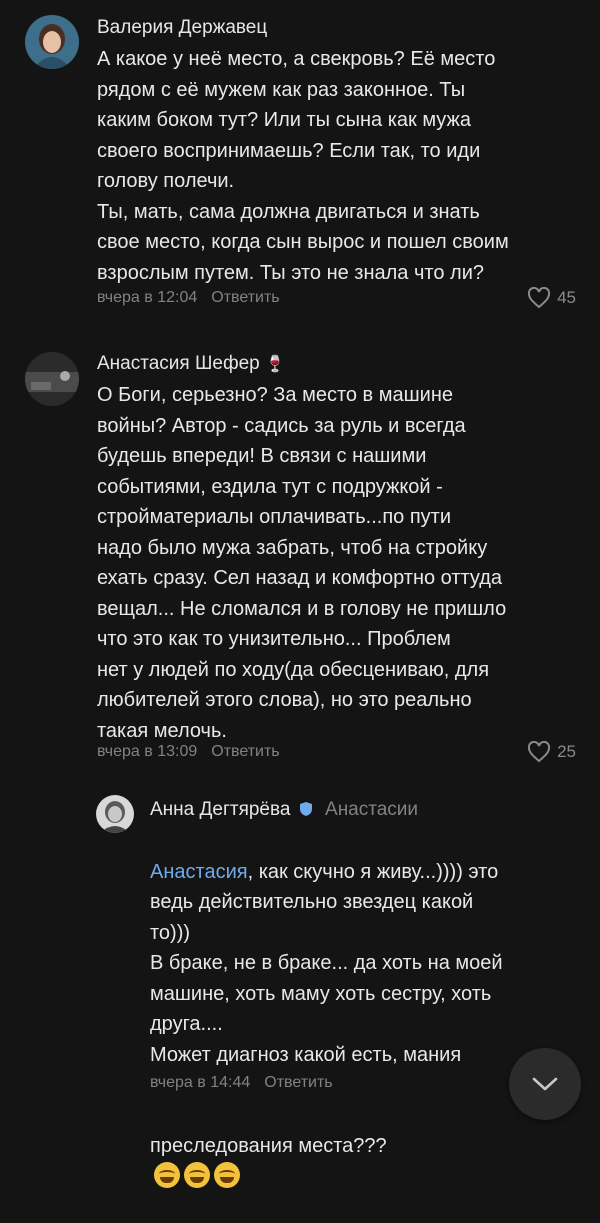 The image size is (600, 1223). Describe the element at coordinates (220, 809) in the screenshot. I see `reply-author: Анна Дегтярёва` at that location.